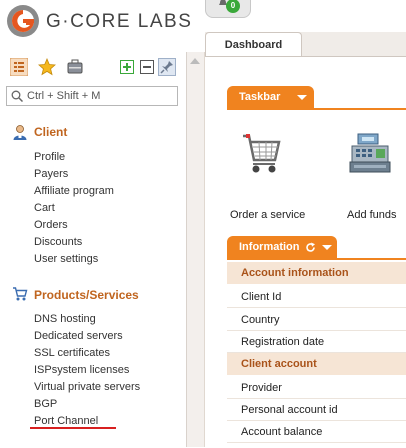  What do you see at coordinates (75, 67) in the screenshot?
I see `briefcase-icon` at bounding box center [75, 67].